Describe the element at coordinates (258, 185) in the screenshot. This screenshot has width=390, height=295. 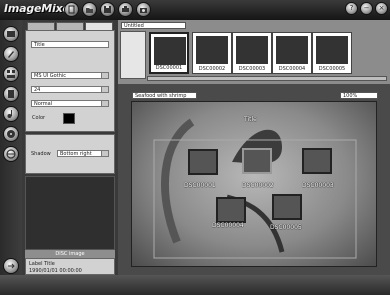
I see `photo-caption: DSC00002` at that location.